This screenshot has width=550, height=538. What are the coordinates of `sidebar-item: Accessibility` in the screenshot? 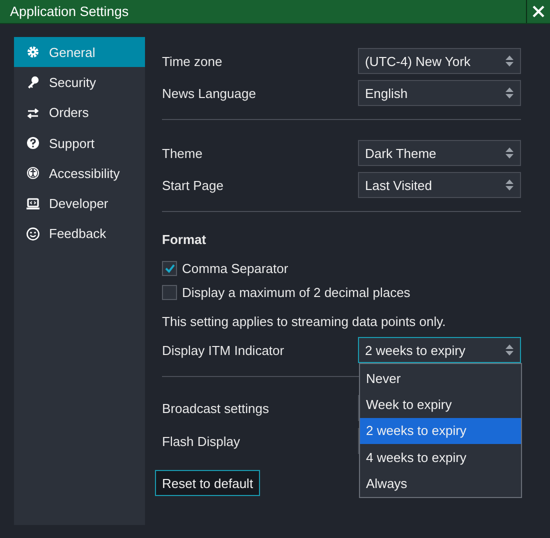 It's located at (79, 173).